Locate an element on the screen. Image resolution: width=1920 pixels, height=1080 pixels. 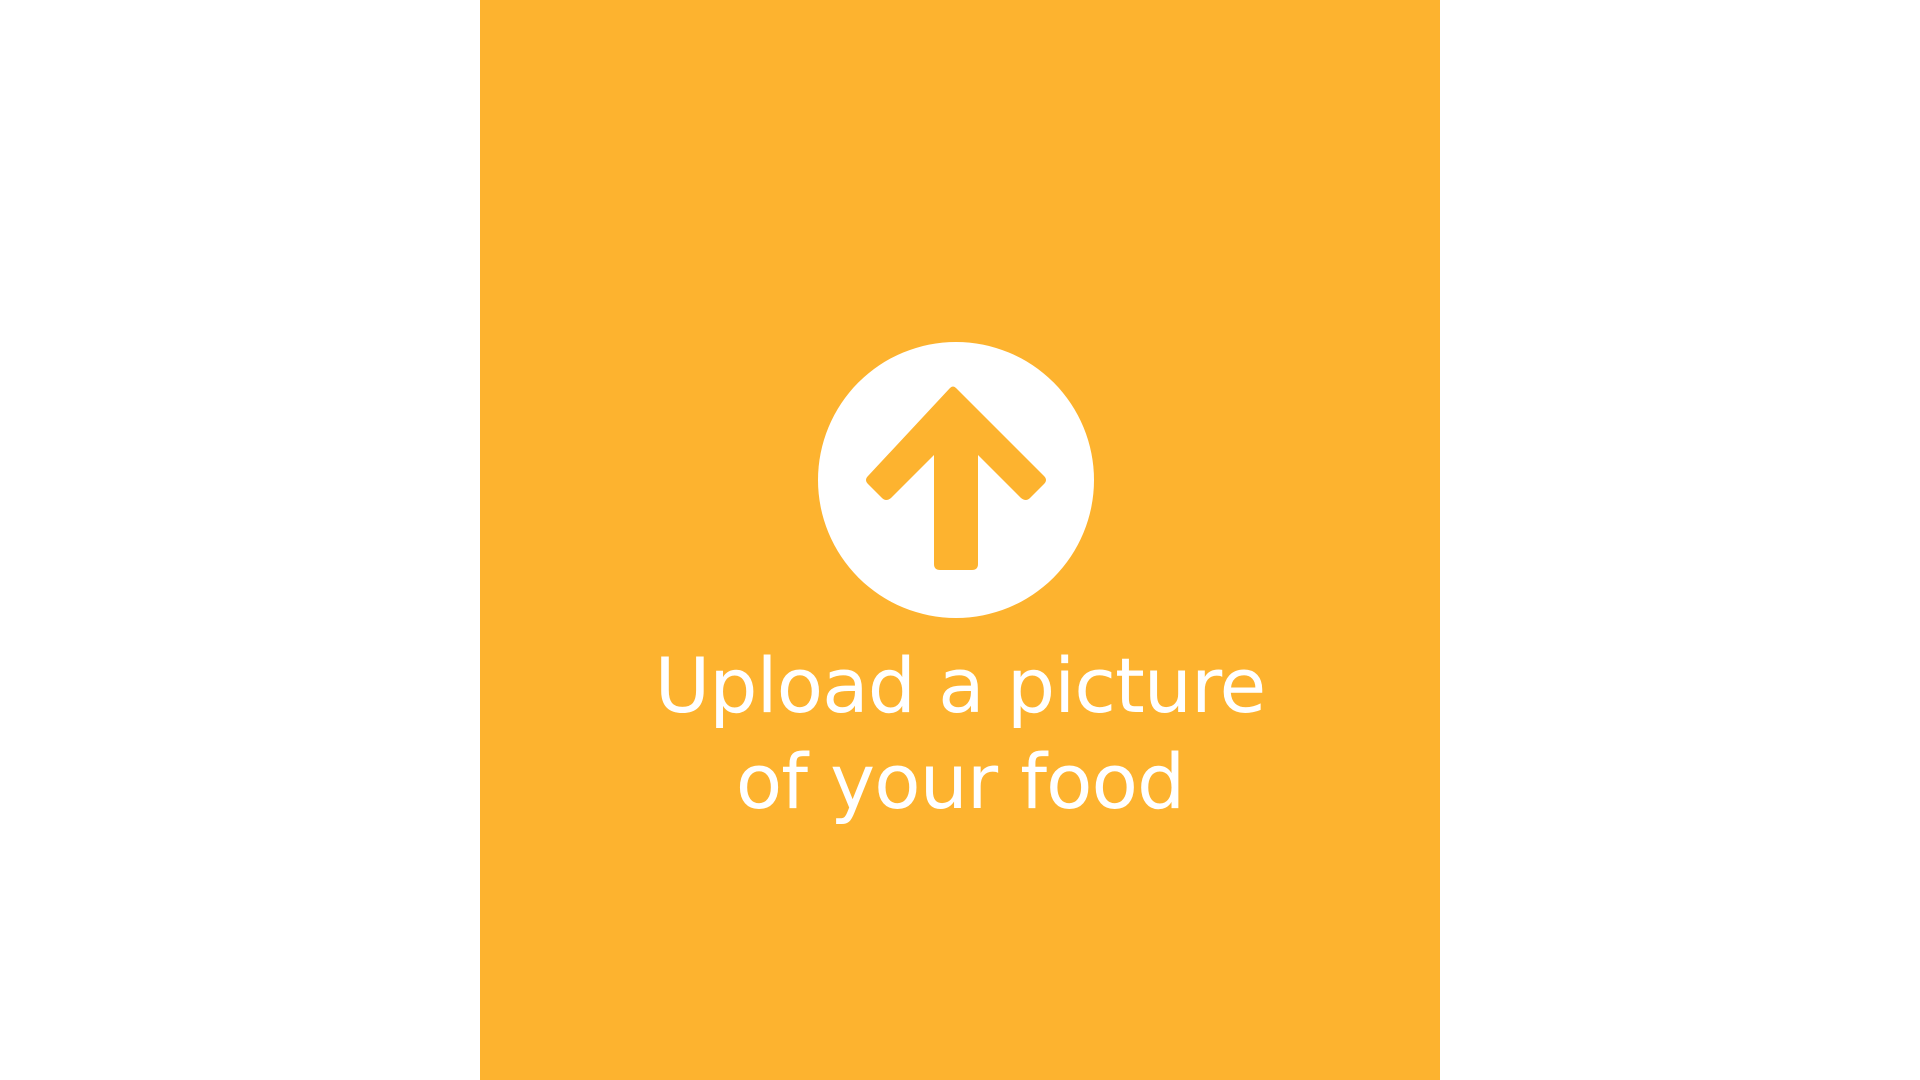
upload-arrow-icon is located at coordinates (956, 480).